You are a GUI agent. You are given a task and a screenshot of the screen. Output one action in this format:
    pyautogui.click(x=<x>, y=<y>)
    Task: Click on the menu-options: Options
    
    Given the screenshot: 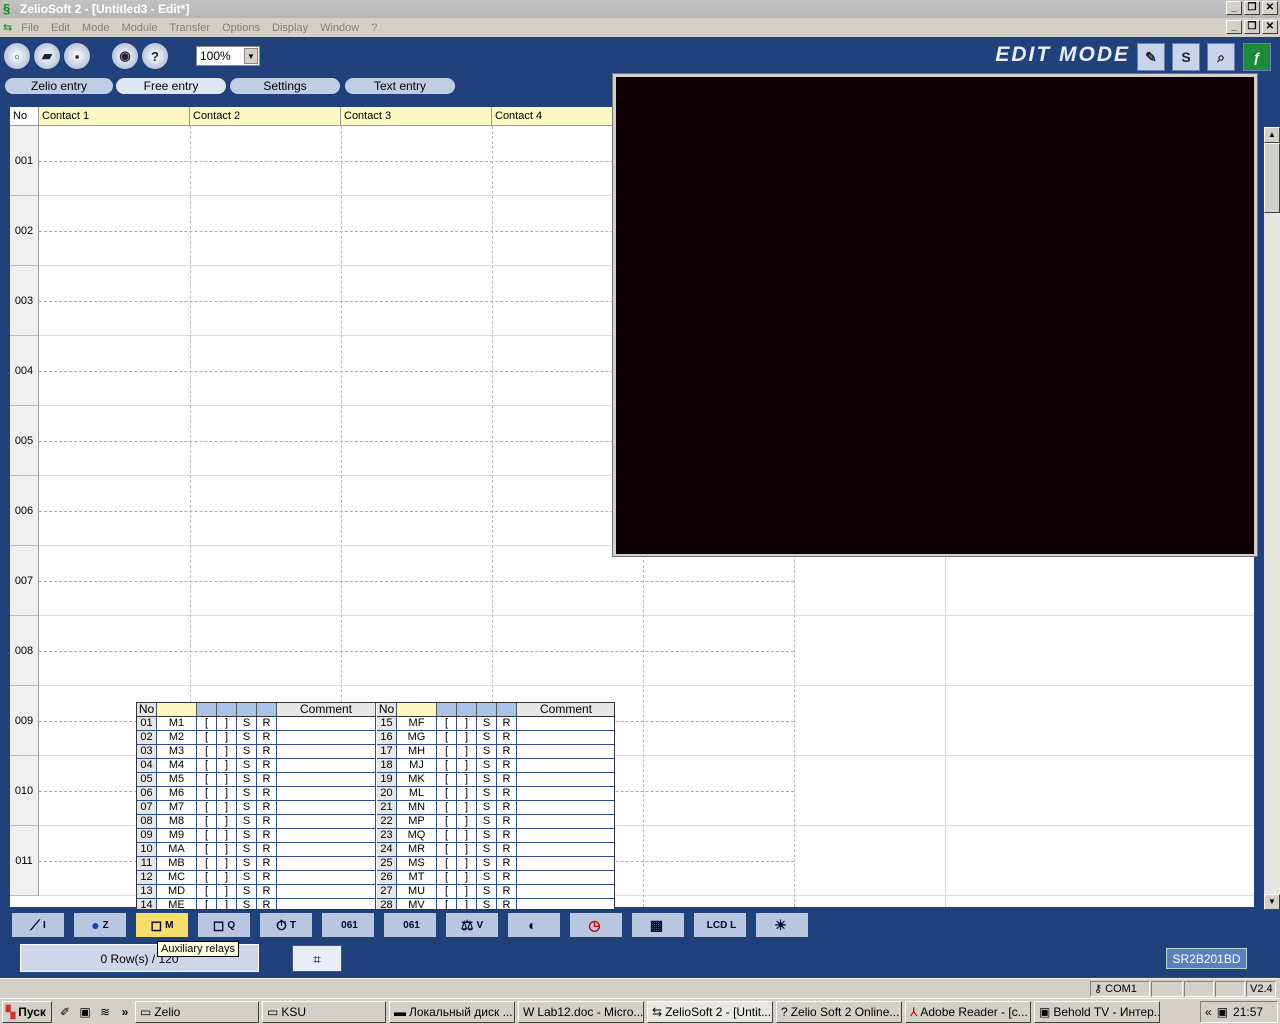 What is the action you would take?
    pyautogui.click(x=241, y=28)
    